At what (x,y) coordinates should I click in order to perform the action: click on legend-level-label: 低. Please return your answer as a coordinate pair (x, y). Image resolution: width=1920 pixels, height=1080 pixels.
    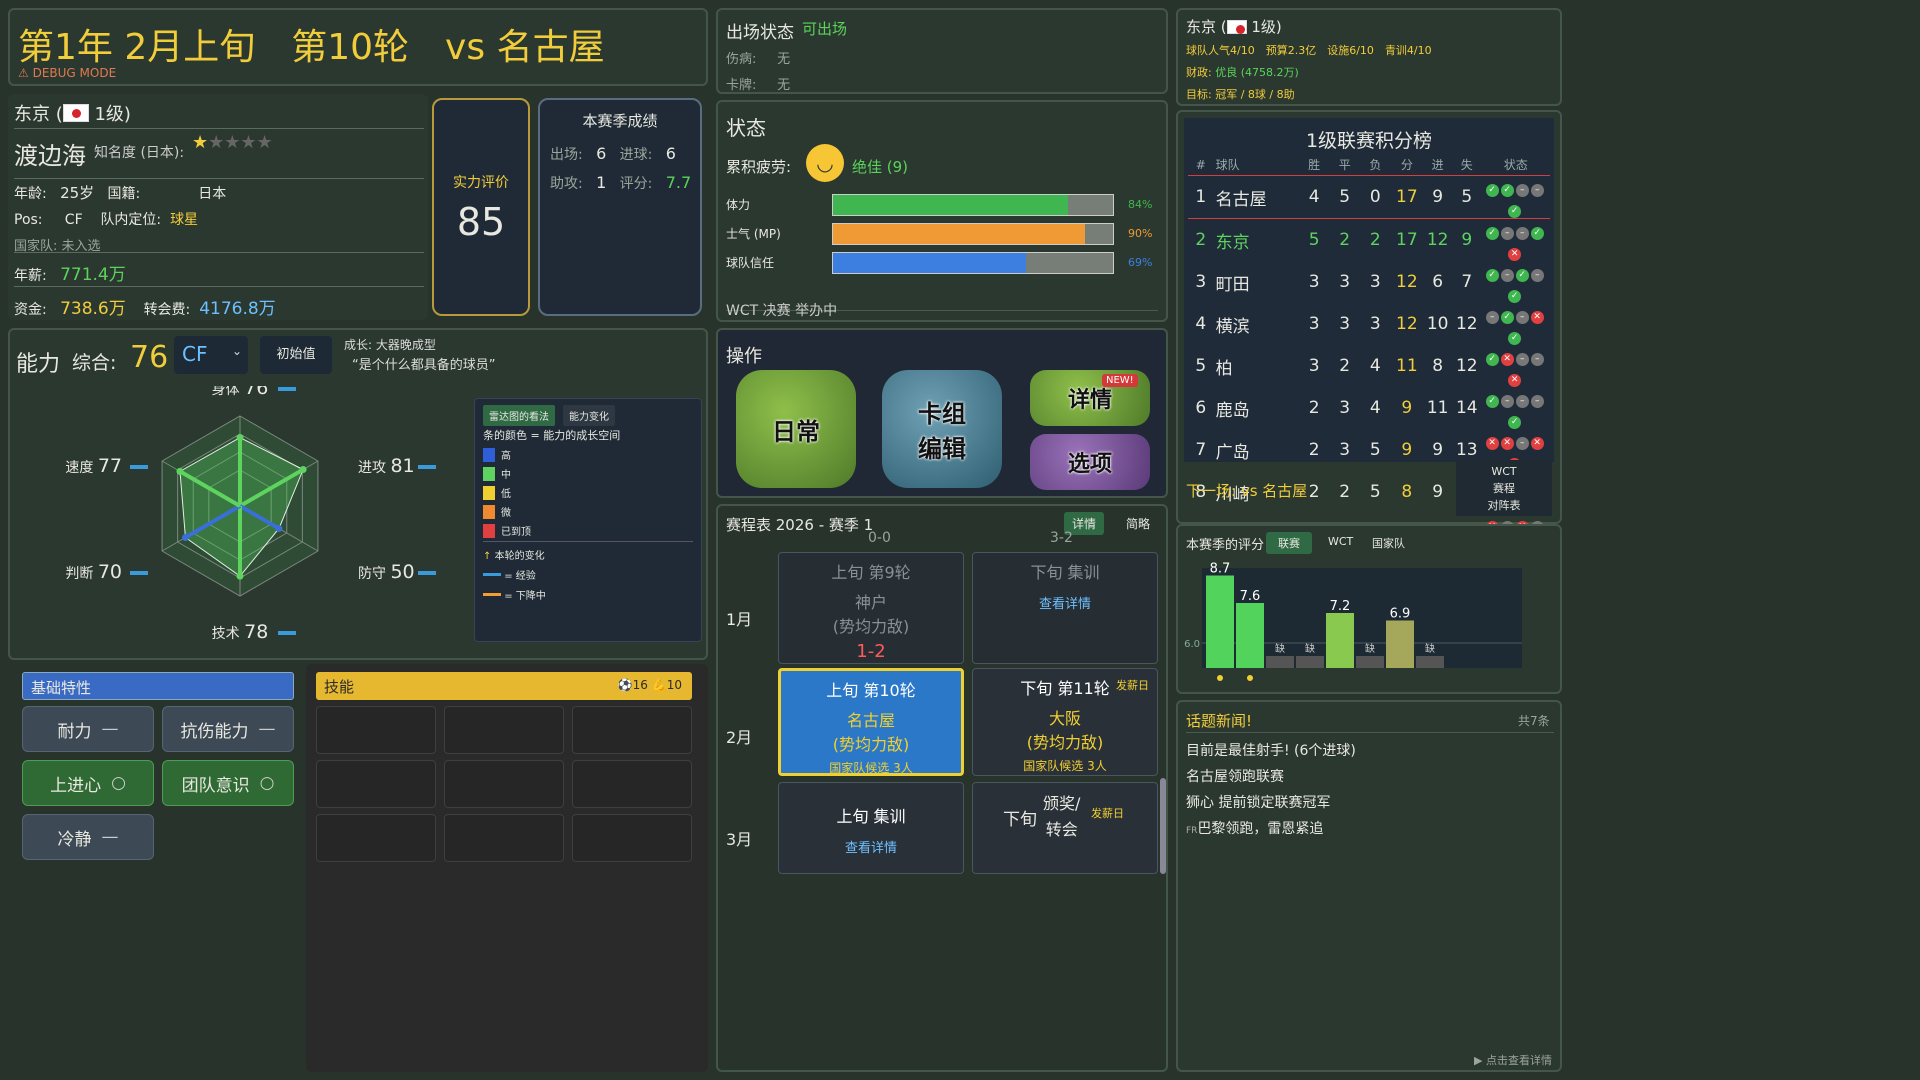
    Looking at the image, I should click on (506, 494).